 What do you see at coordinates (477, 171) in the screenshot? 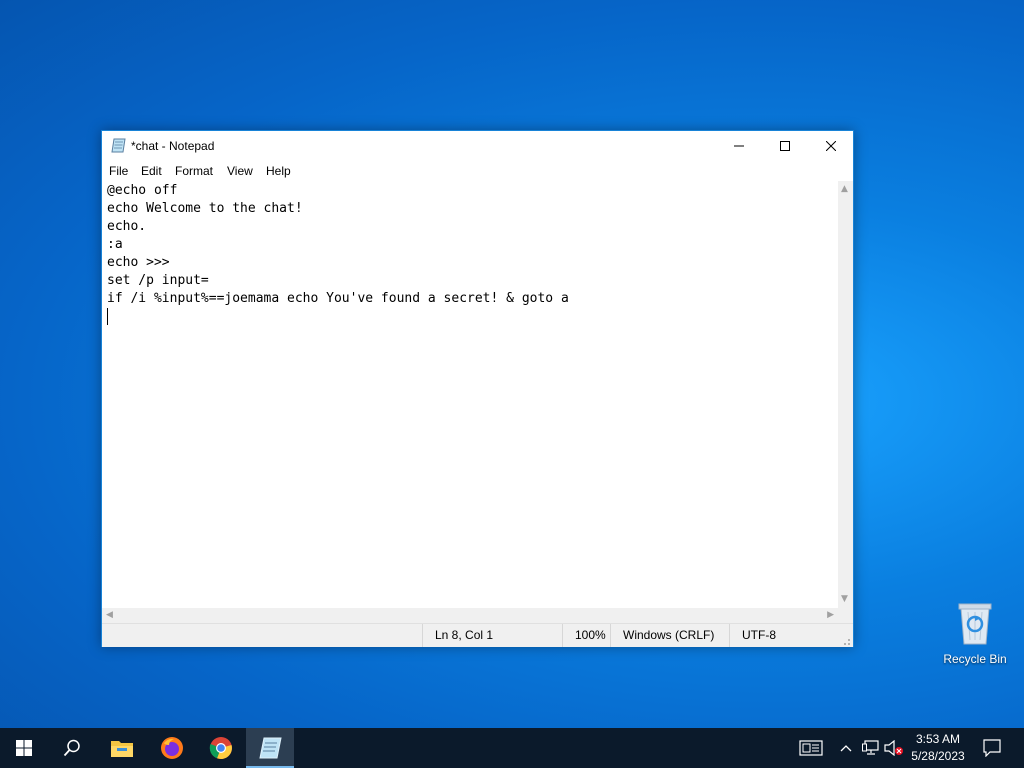
I see `menu-bar: File Edit Format View Help` at bounding box center [477, 171].